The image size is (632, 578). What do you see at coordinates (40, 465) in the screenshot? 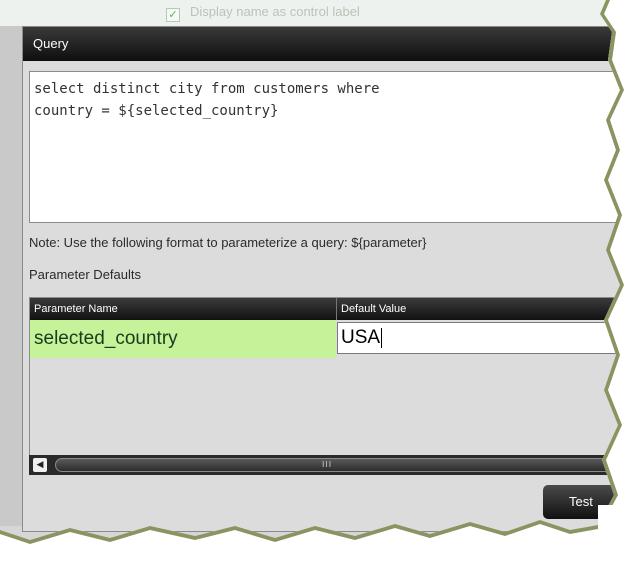
I see `scroll-left-arrow-icon: ◀` at bounding box center [40, 465].